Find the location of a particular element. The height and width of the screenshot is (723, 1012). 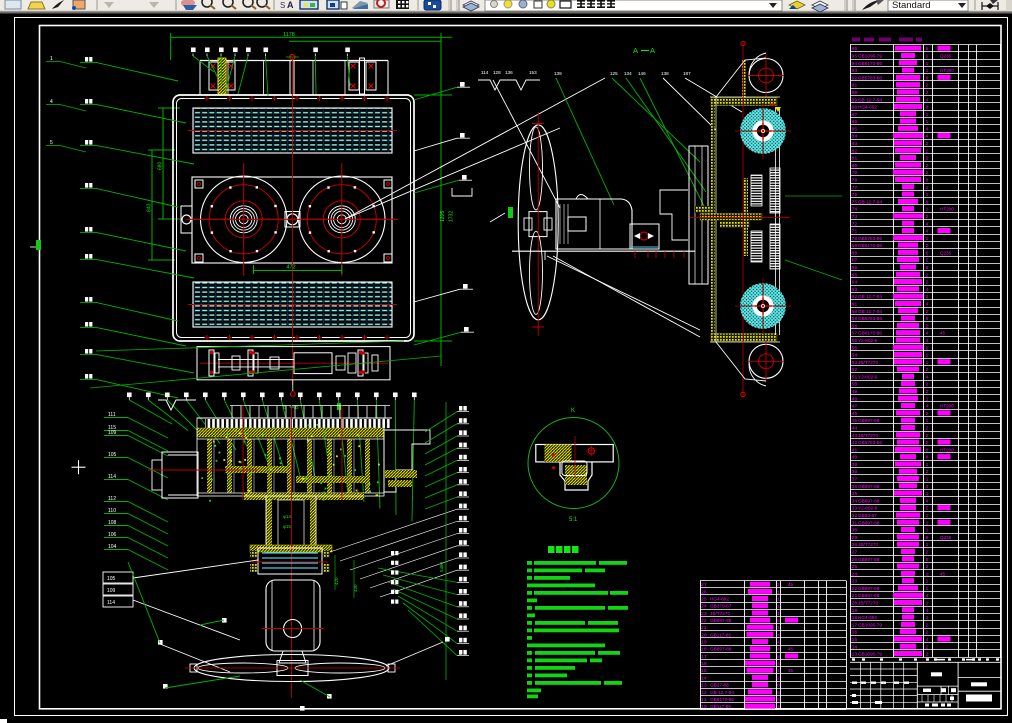

svg-text: GB93-87 is located at coordinates (867, 515).